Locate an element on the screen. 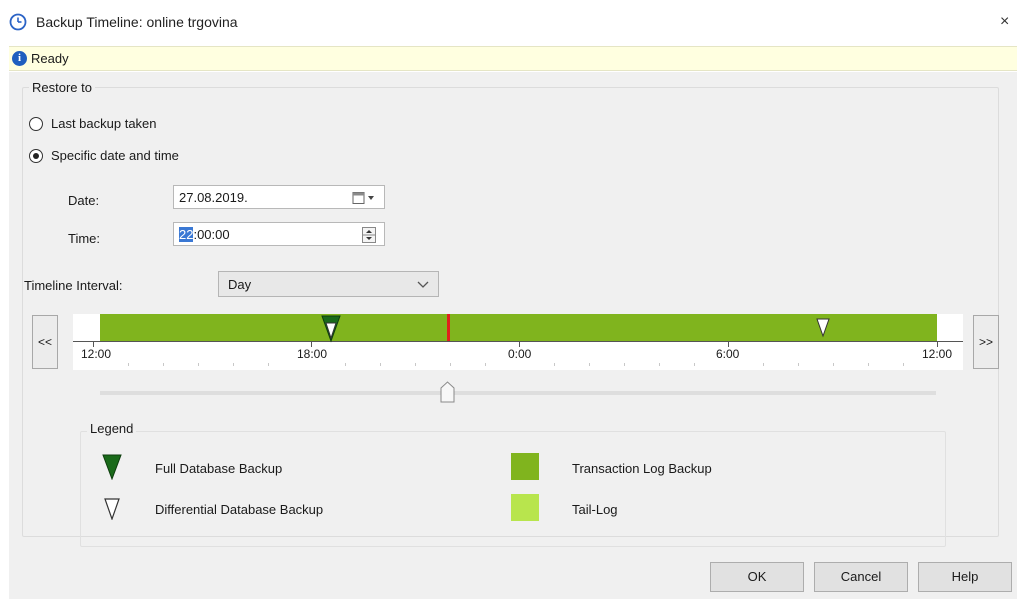  time-minutes-seconds: :00:00 is located at coordinates (211, 234).